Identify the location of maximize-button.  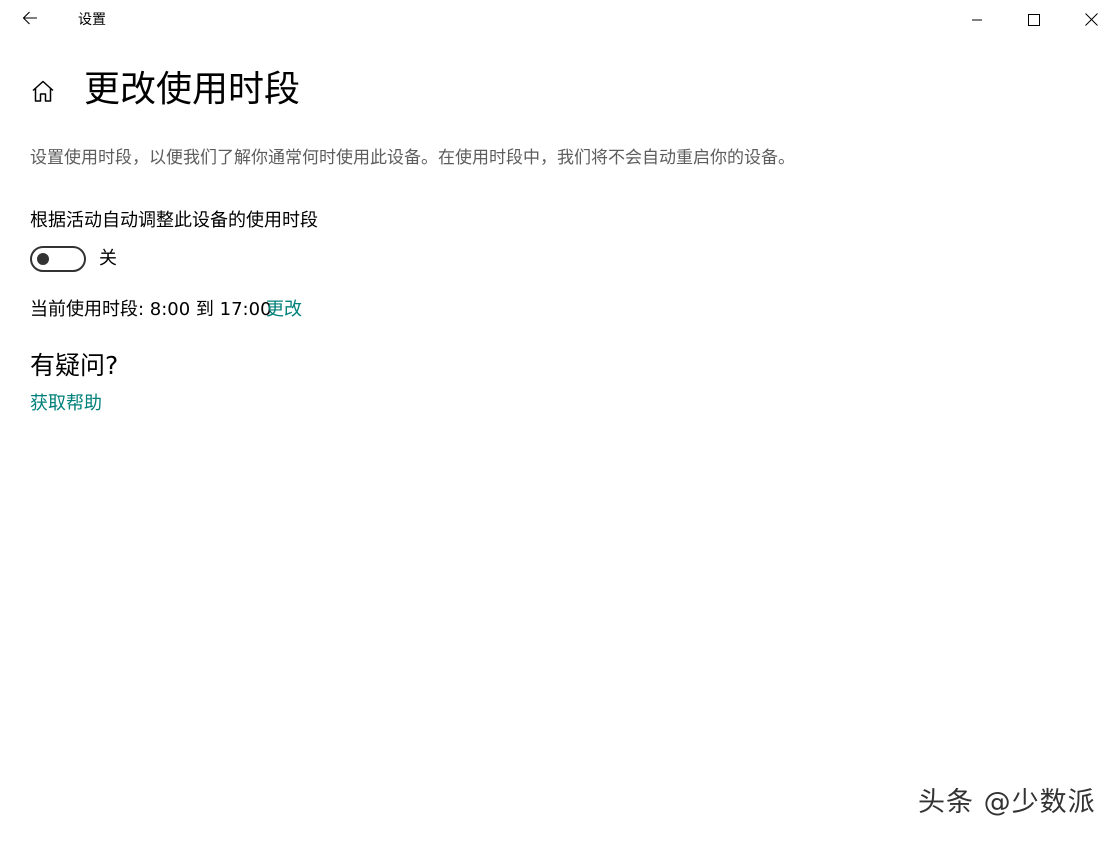
(1034, 20).